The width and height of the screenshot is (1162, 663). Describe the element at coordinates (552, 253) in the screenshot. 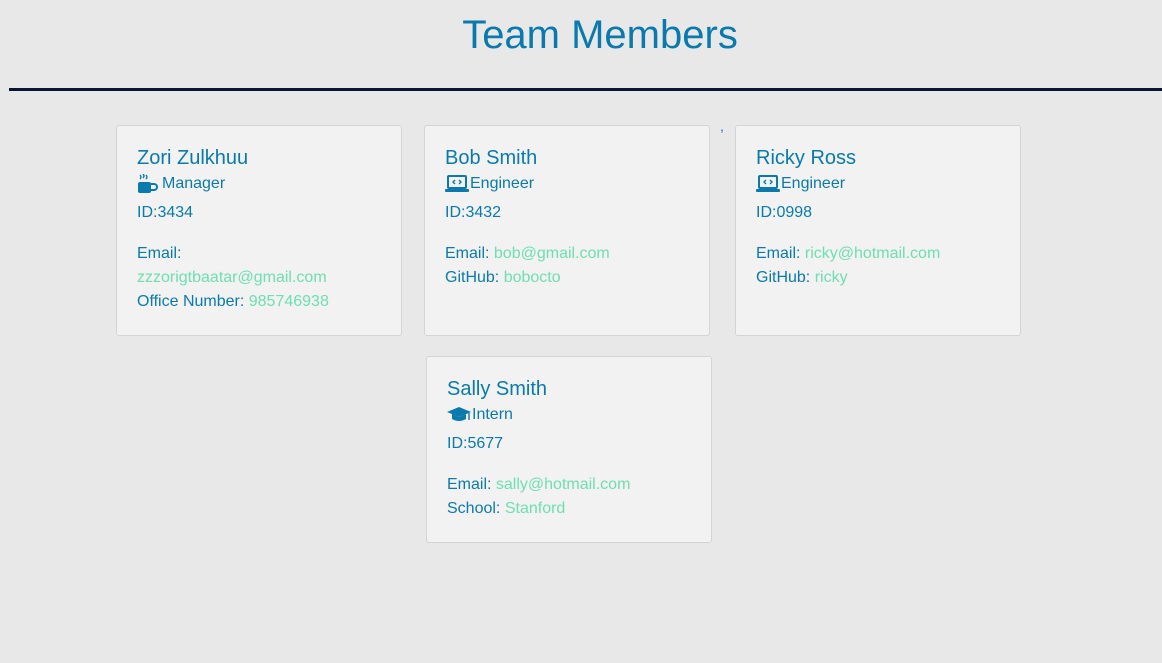

I see `email-link: bob@gmail.com` at that location.